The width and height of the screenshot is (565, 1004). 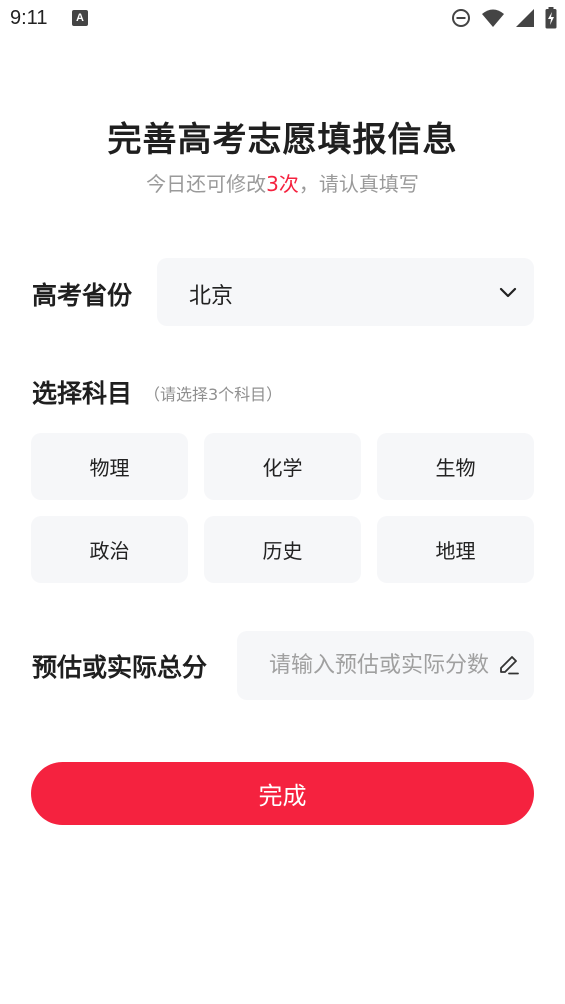 I want to click on signal-icon, so click(x=525, y=18).